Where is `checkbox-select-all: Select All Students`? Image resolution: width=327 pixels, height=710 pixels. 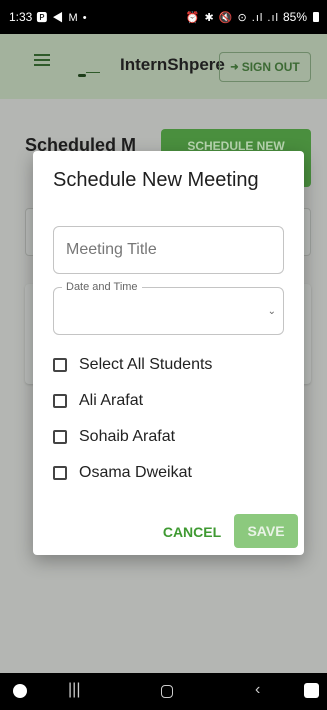
checkbox-select-all: Select All Students is located at coordinates (132, 365).